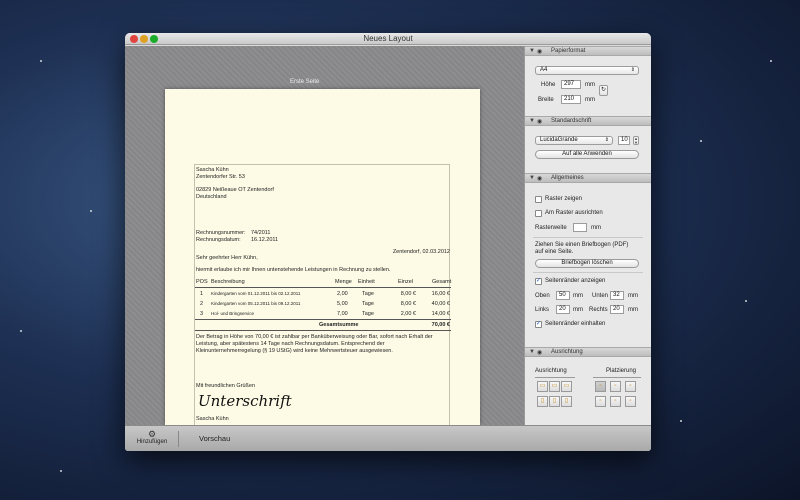 Image resolution: width=800 pixels, height=500 pixels. What do you see at coordinates (636, 140) in the screenshot?
I see `font-size-stepper: ▲ ▼` at bounding box center [636, 140].